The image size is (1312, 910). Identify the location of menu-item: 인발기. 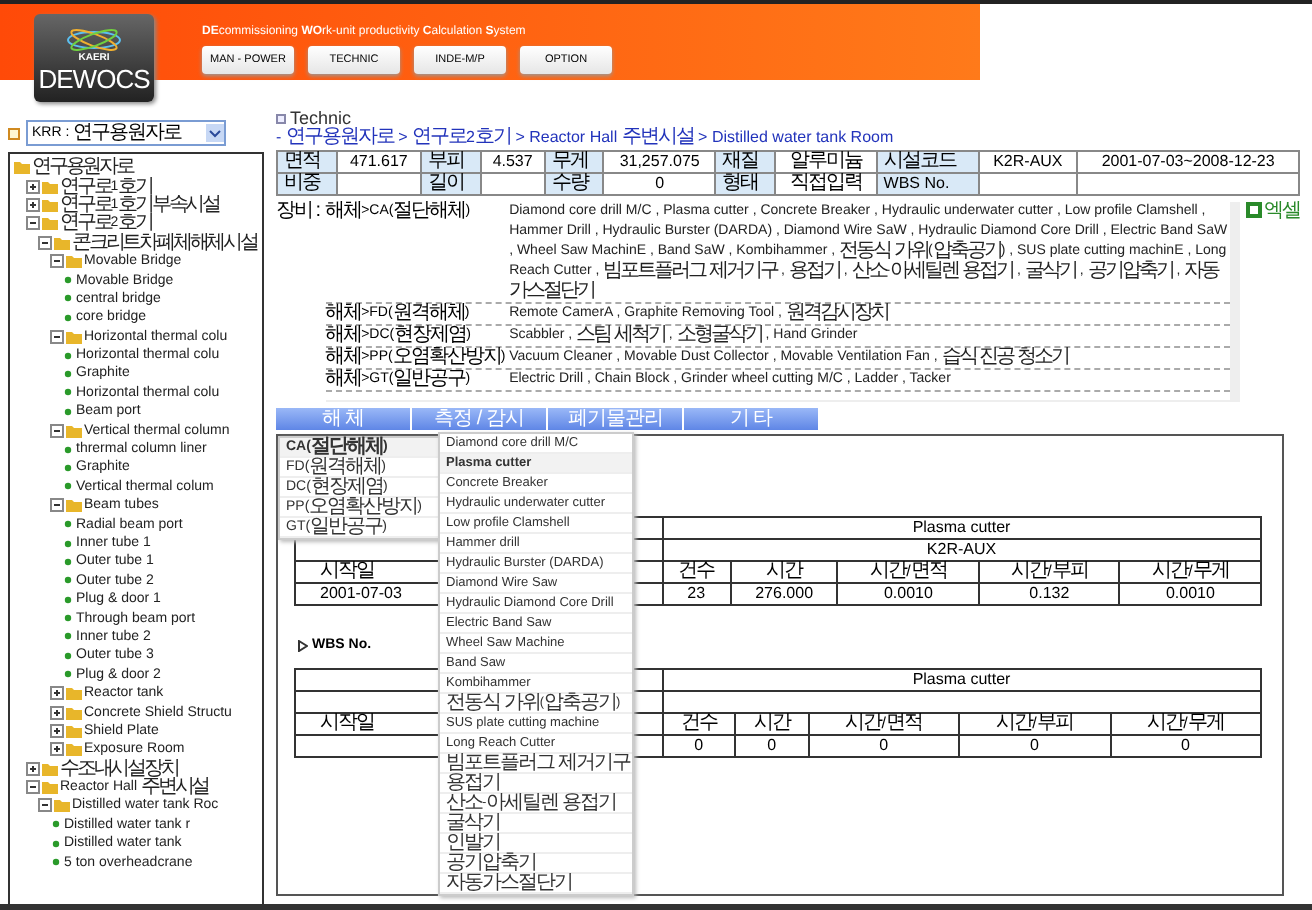
(536, 844).